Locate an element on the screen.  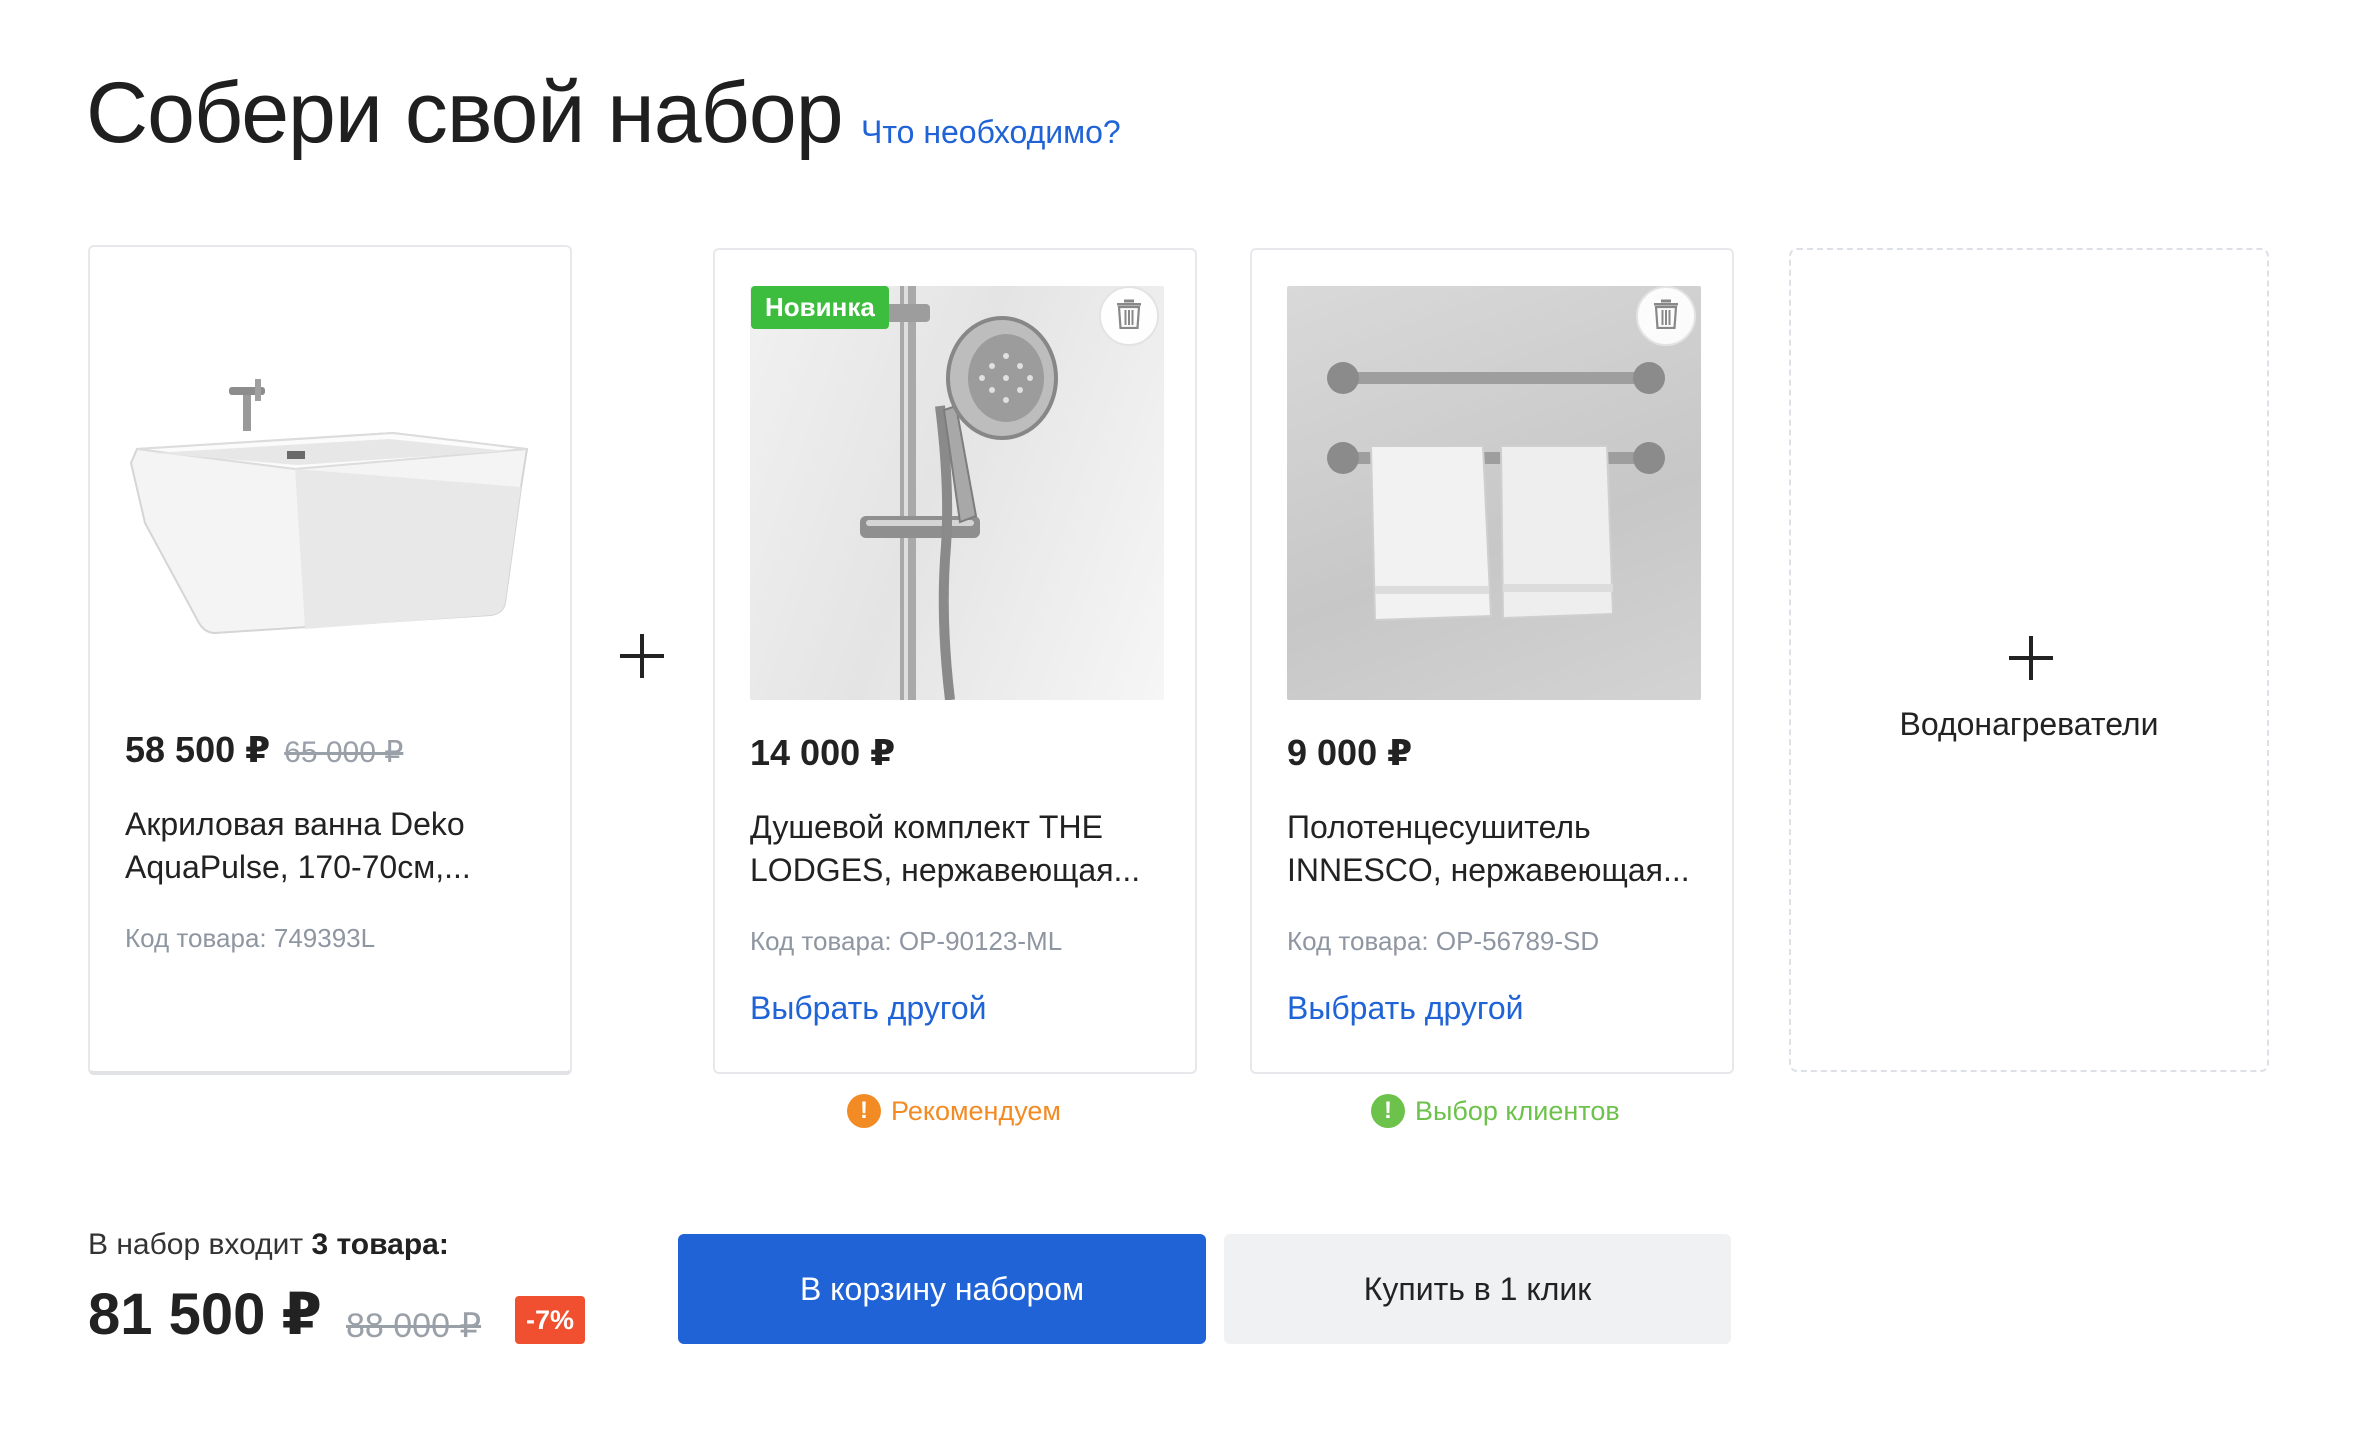
page-title: Собери свой набор is located at coordinates (465, 113).